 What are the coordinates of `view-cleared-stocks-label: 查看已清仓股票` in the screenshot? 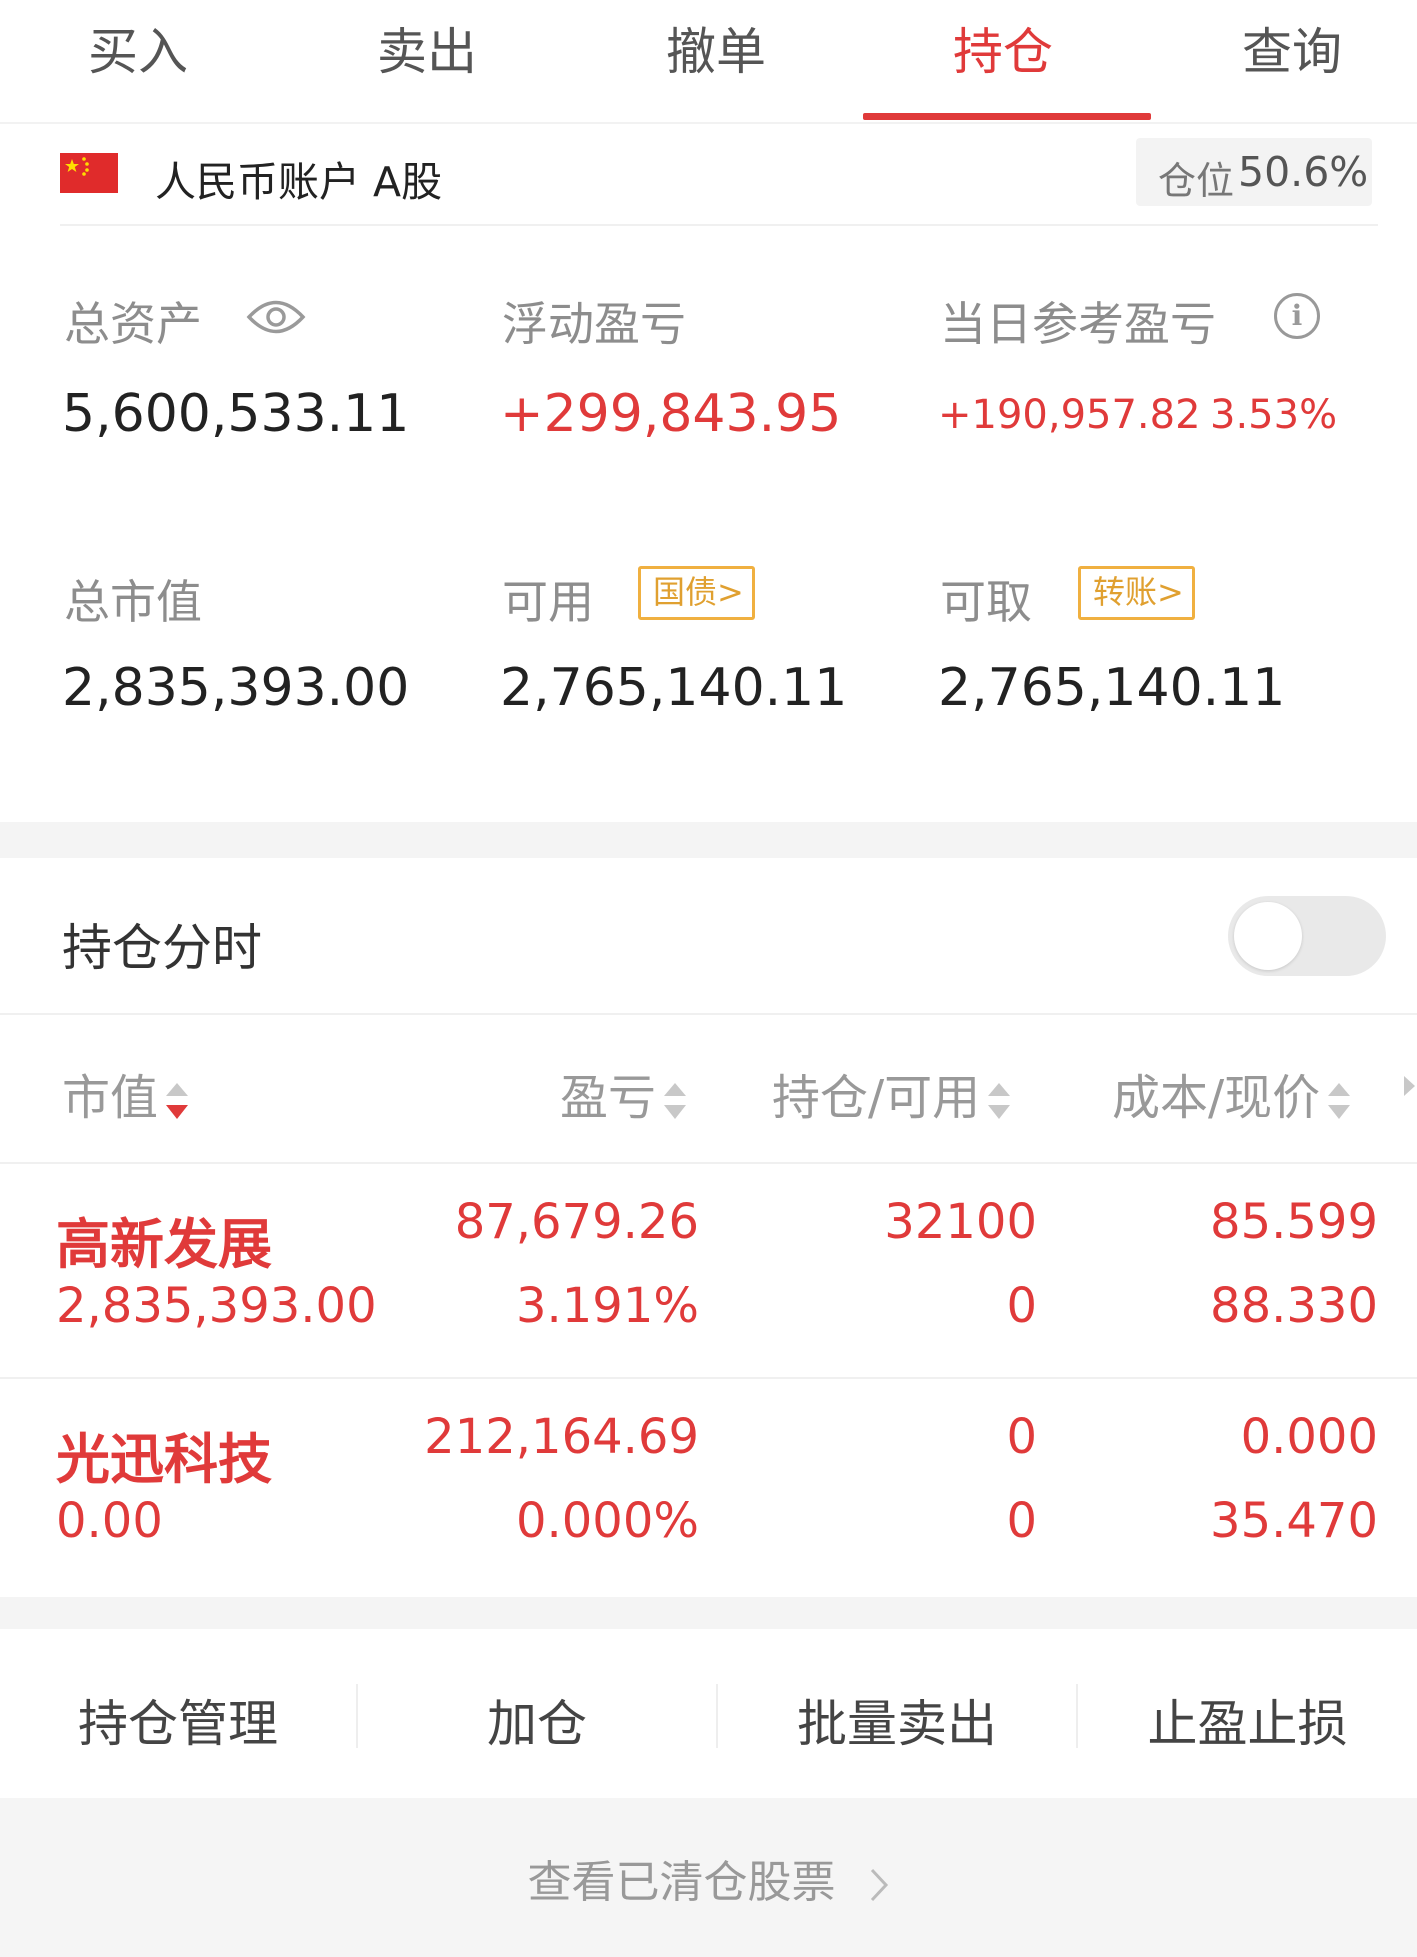 It's located at (681, 1882).